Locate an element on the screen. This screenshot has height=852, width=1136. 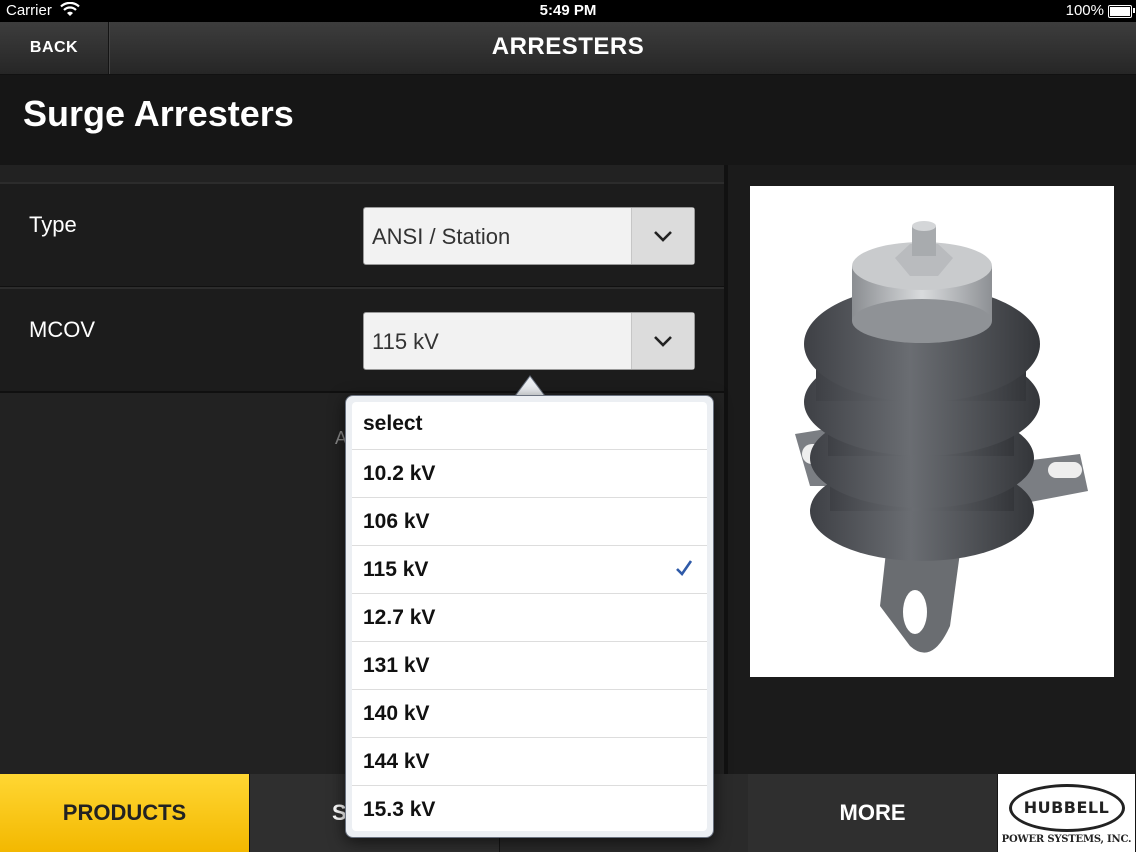
option-select: select is located at coordinates (529, 426).